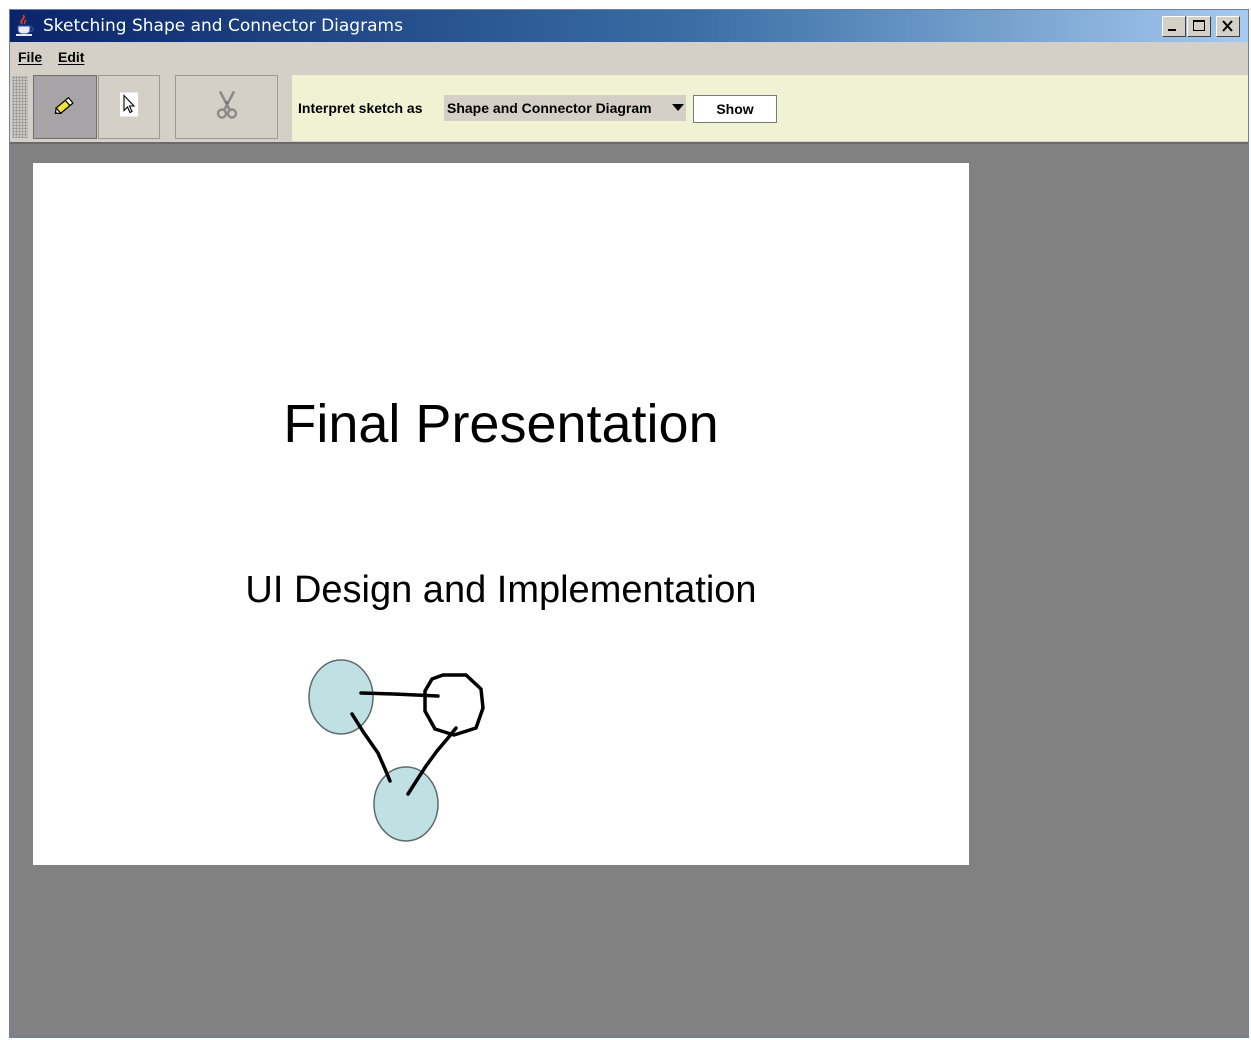  Describe the element at coordinates (629, 26) in the screenshot. I see `title-bar: Sketching Shape and Connector Diagrams` at that location.